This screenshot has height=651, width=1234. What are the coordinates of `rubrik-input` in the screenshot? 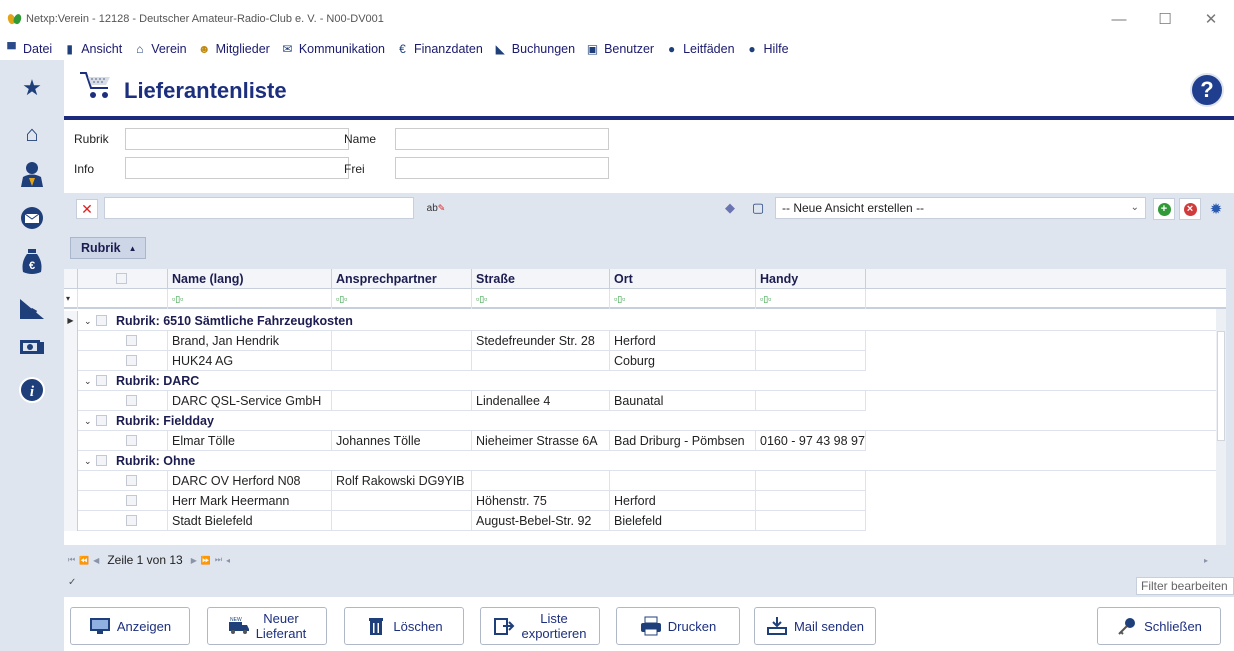 It's located at (237, 139).